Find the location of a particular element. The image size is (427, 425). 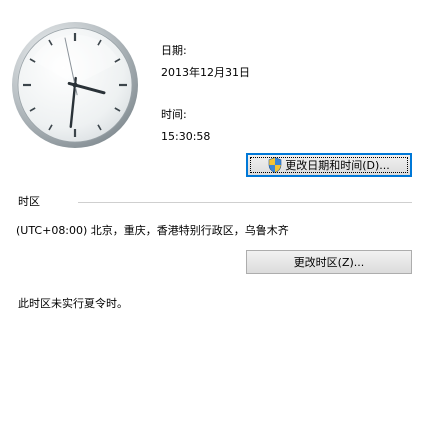

date-value: 2013年12月31日 is located at coordinates (205, 72).